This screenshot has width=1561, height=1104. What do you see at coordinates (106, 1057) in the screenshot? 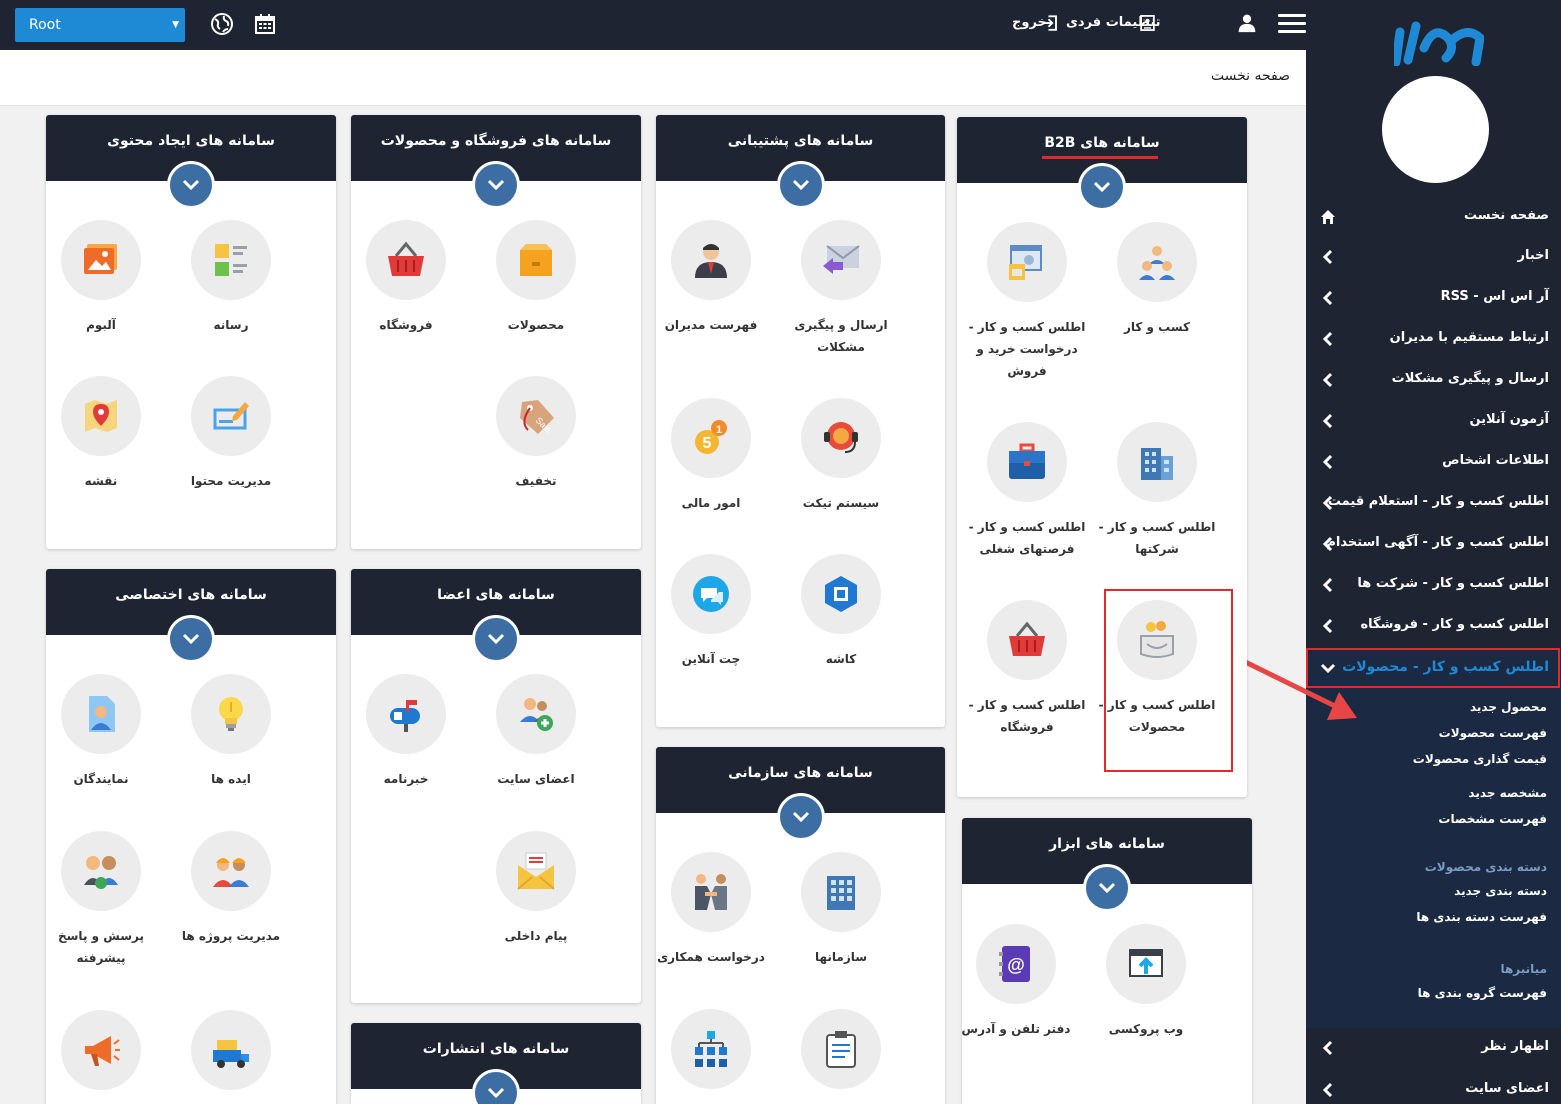
I see `tile-megaphone` at bounding box center [106, 1057].